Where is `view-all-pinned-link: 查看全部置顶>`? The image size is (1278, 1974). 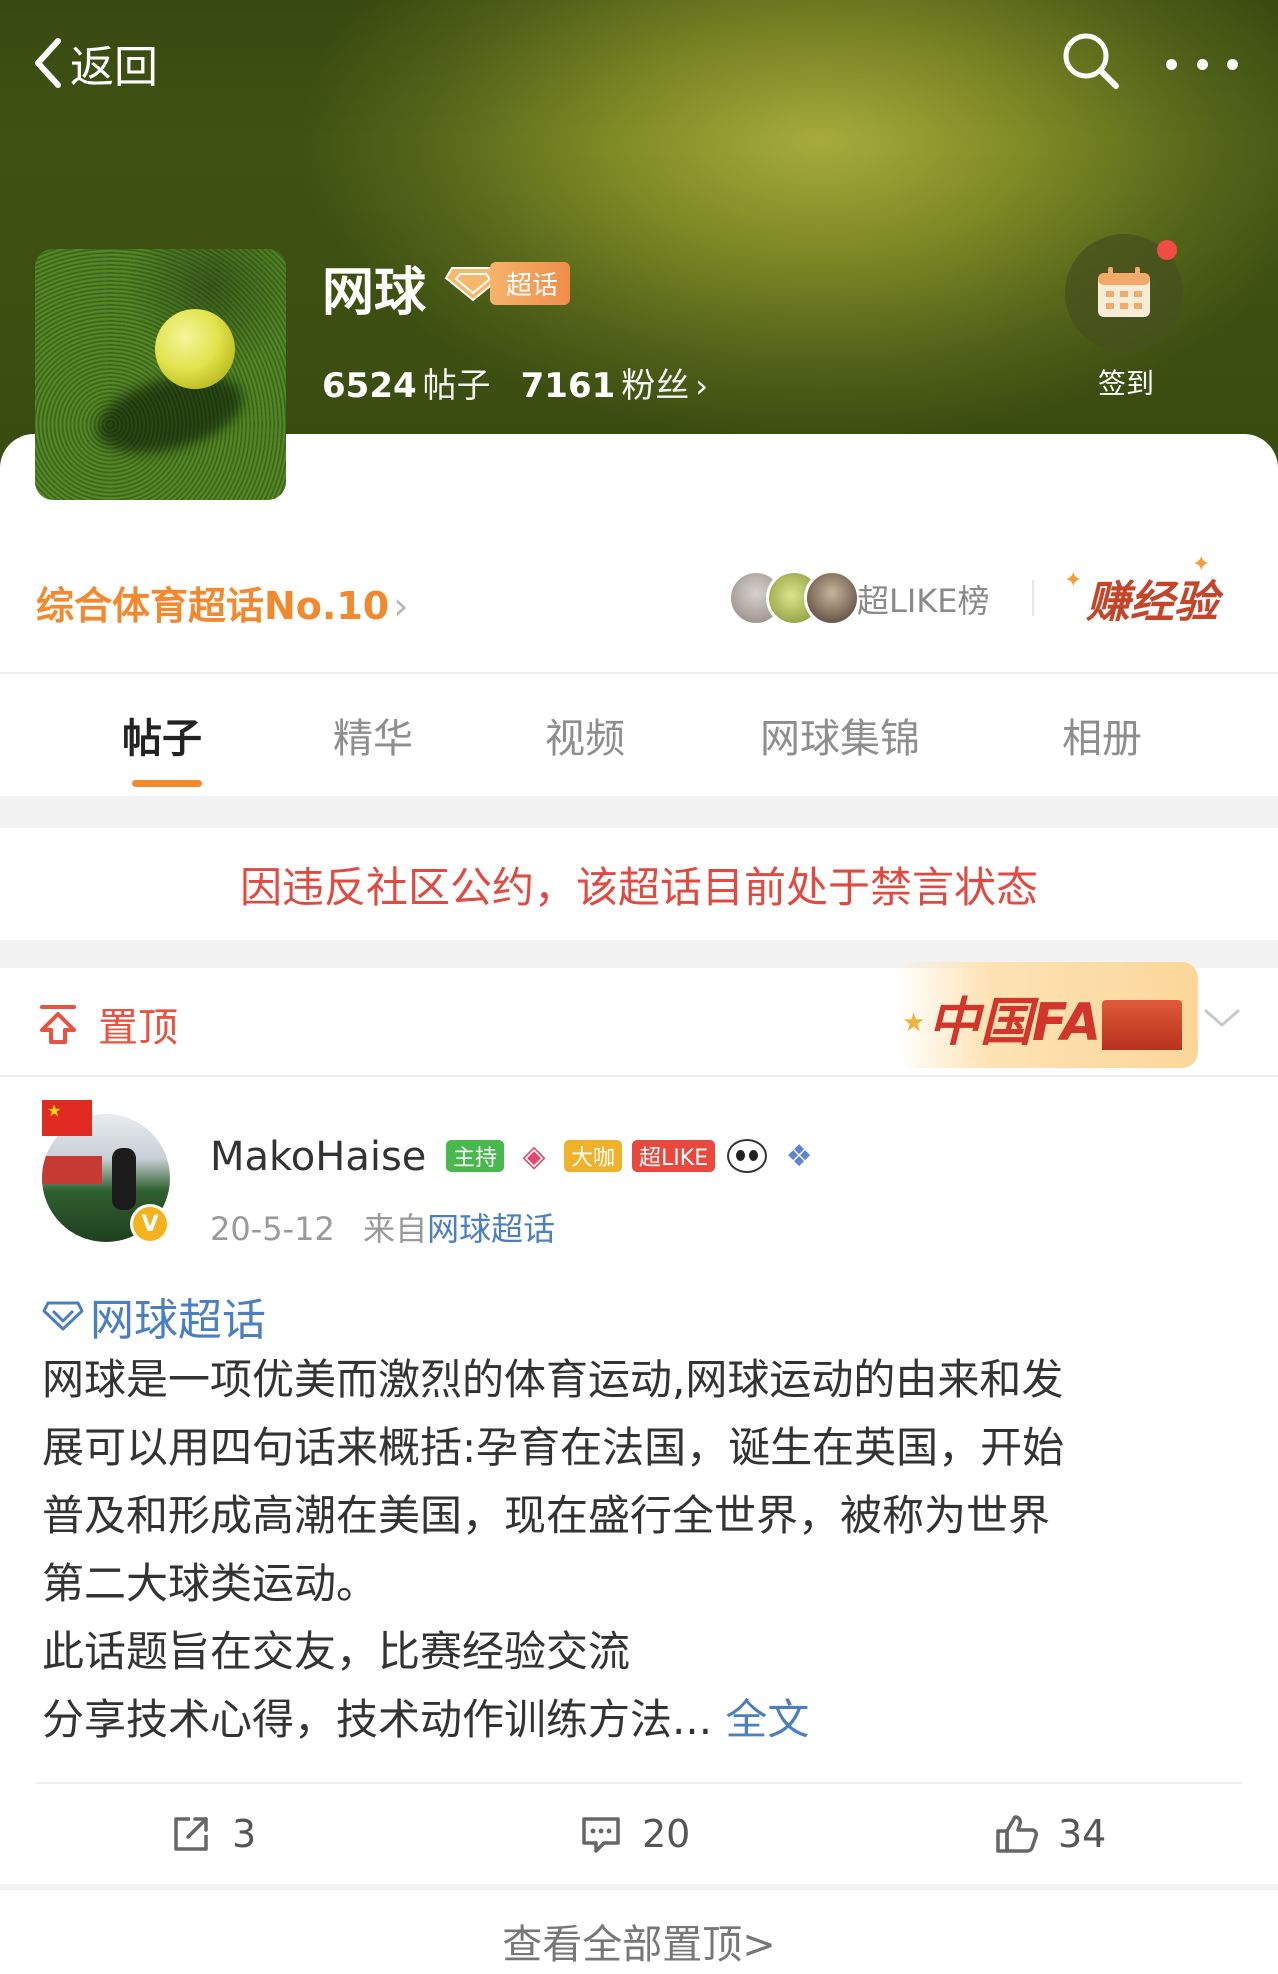 view-all-pinned-link: 查看全部置顶> is located at coordinates (639, 1941).